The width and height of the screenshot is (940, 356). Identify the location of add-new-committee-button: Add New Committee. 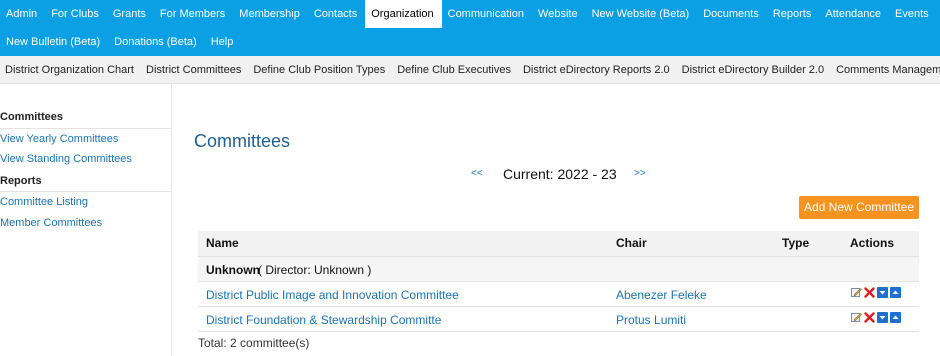
(859, 207).